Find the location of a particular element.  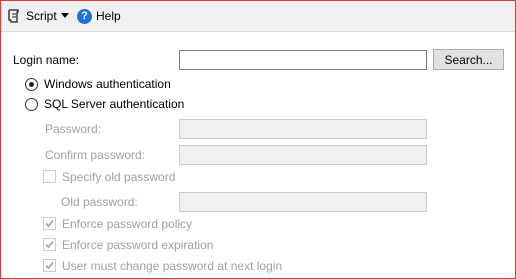

enforce-policy-checkbox is located at coordinates (49, 223).